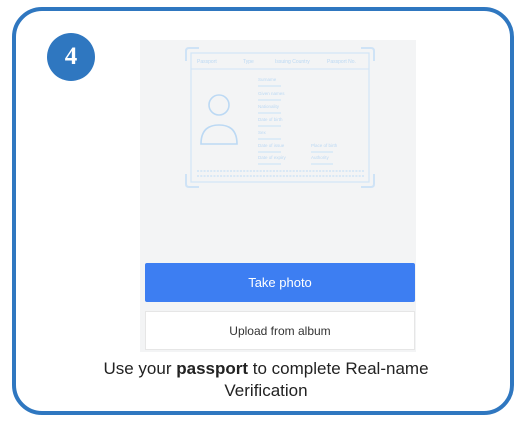  I want to click on take-photo-button: Take photo, so click(280, 282).